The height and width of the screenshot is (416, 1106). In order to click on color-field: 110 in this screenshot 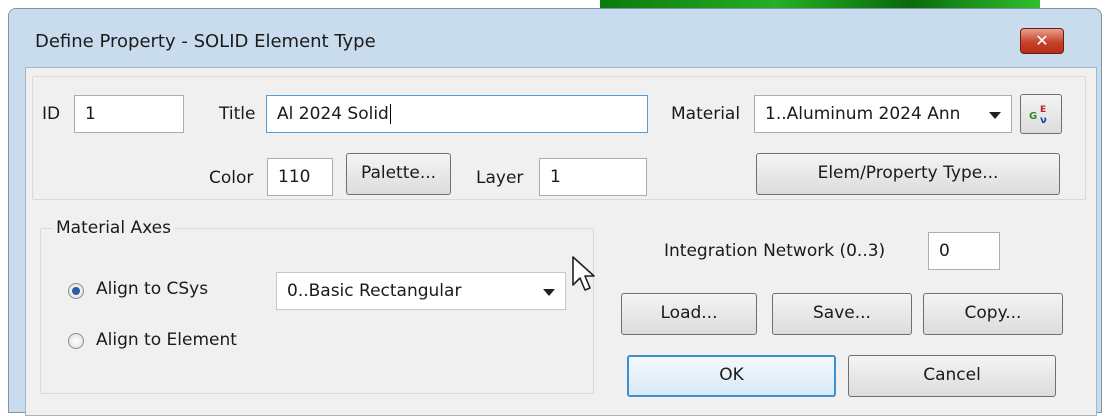, I will do `click(300, 177)`.